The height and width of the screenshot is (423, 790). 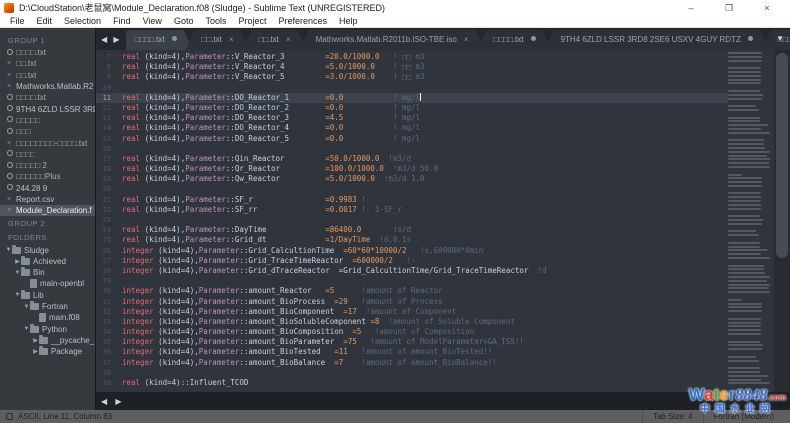 I want to click on hscroll-arrows-icon: ◀ ▶, so click(x=113, y=401).